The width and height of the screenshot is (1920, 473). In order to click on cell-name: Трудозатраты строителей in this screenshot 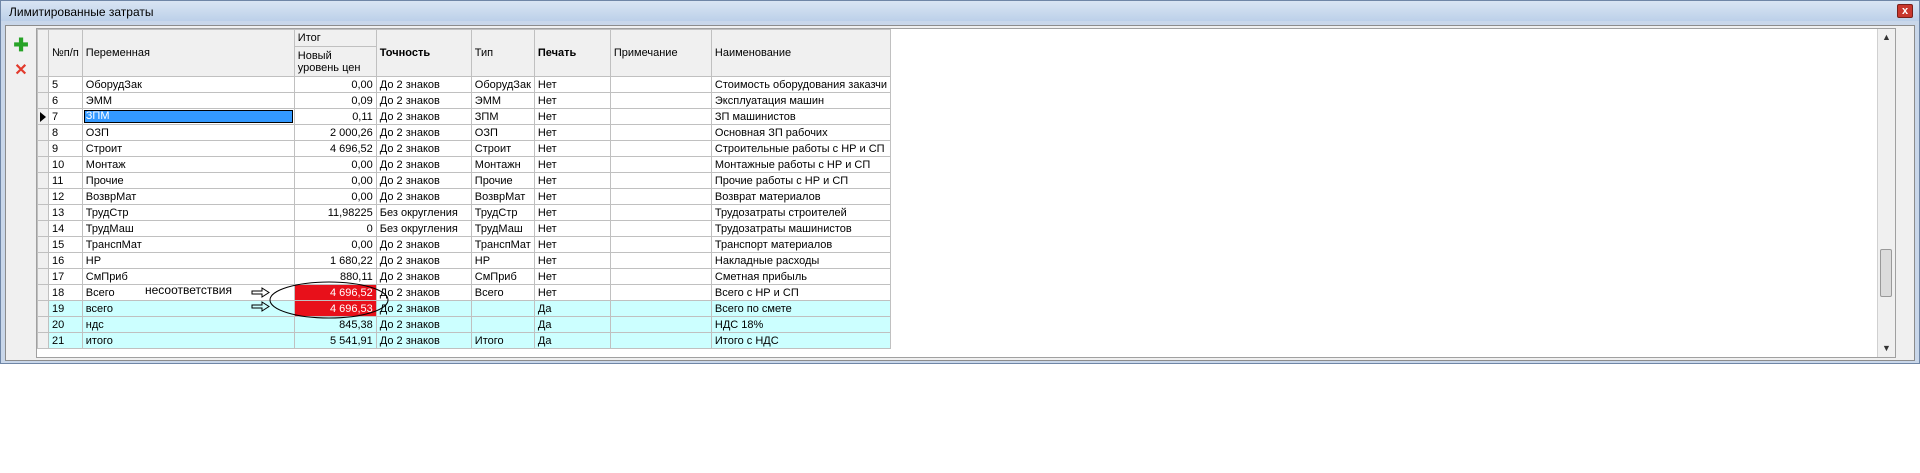, I will do `click(801, 212)`.